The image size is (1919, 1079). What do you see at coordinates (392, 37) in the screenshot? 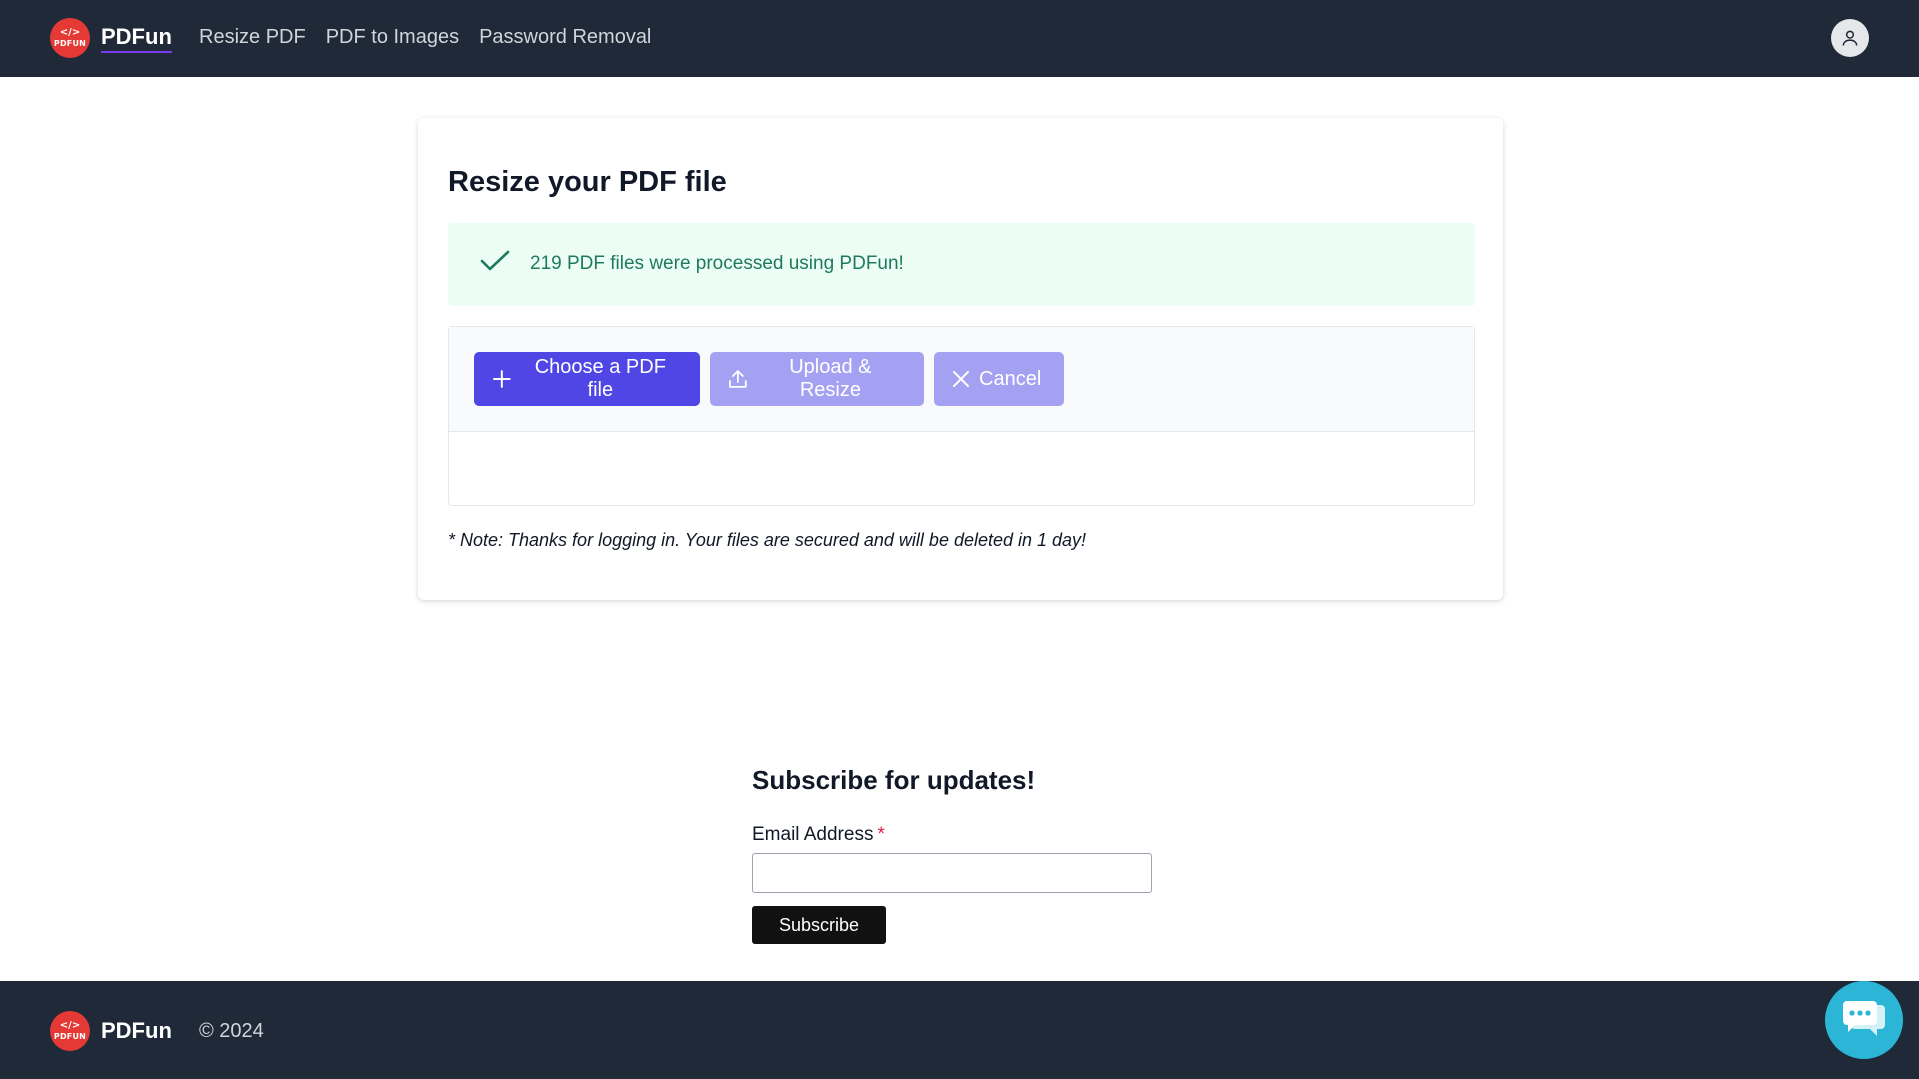
I see `nav-link-pdf-to-images: PDF to Images` at bounding box center [392, 37].